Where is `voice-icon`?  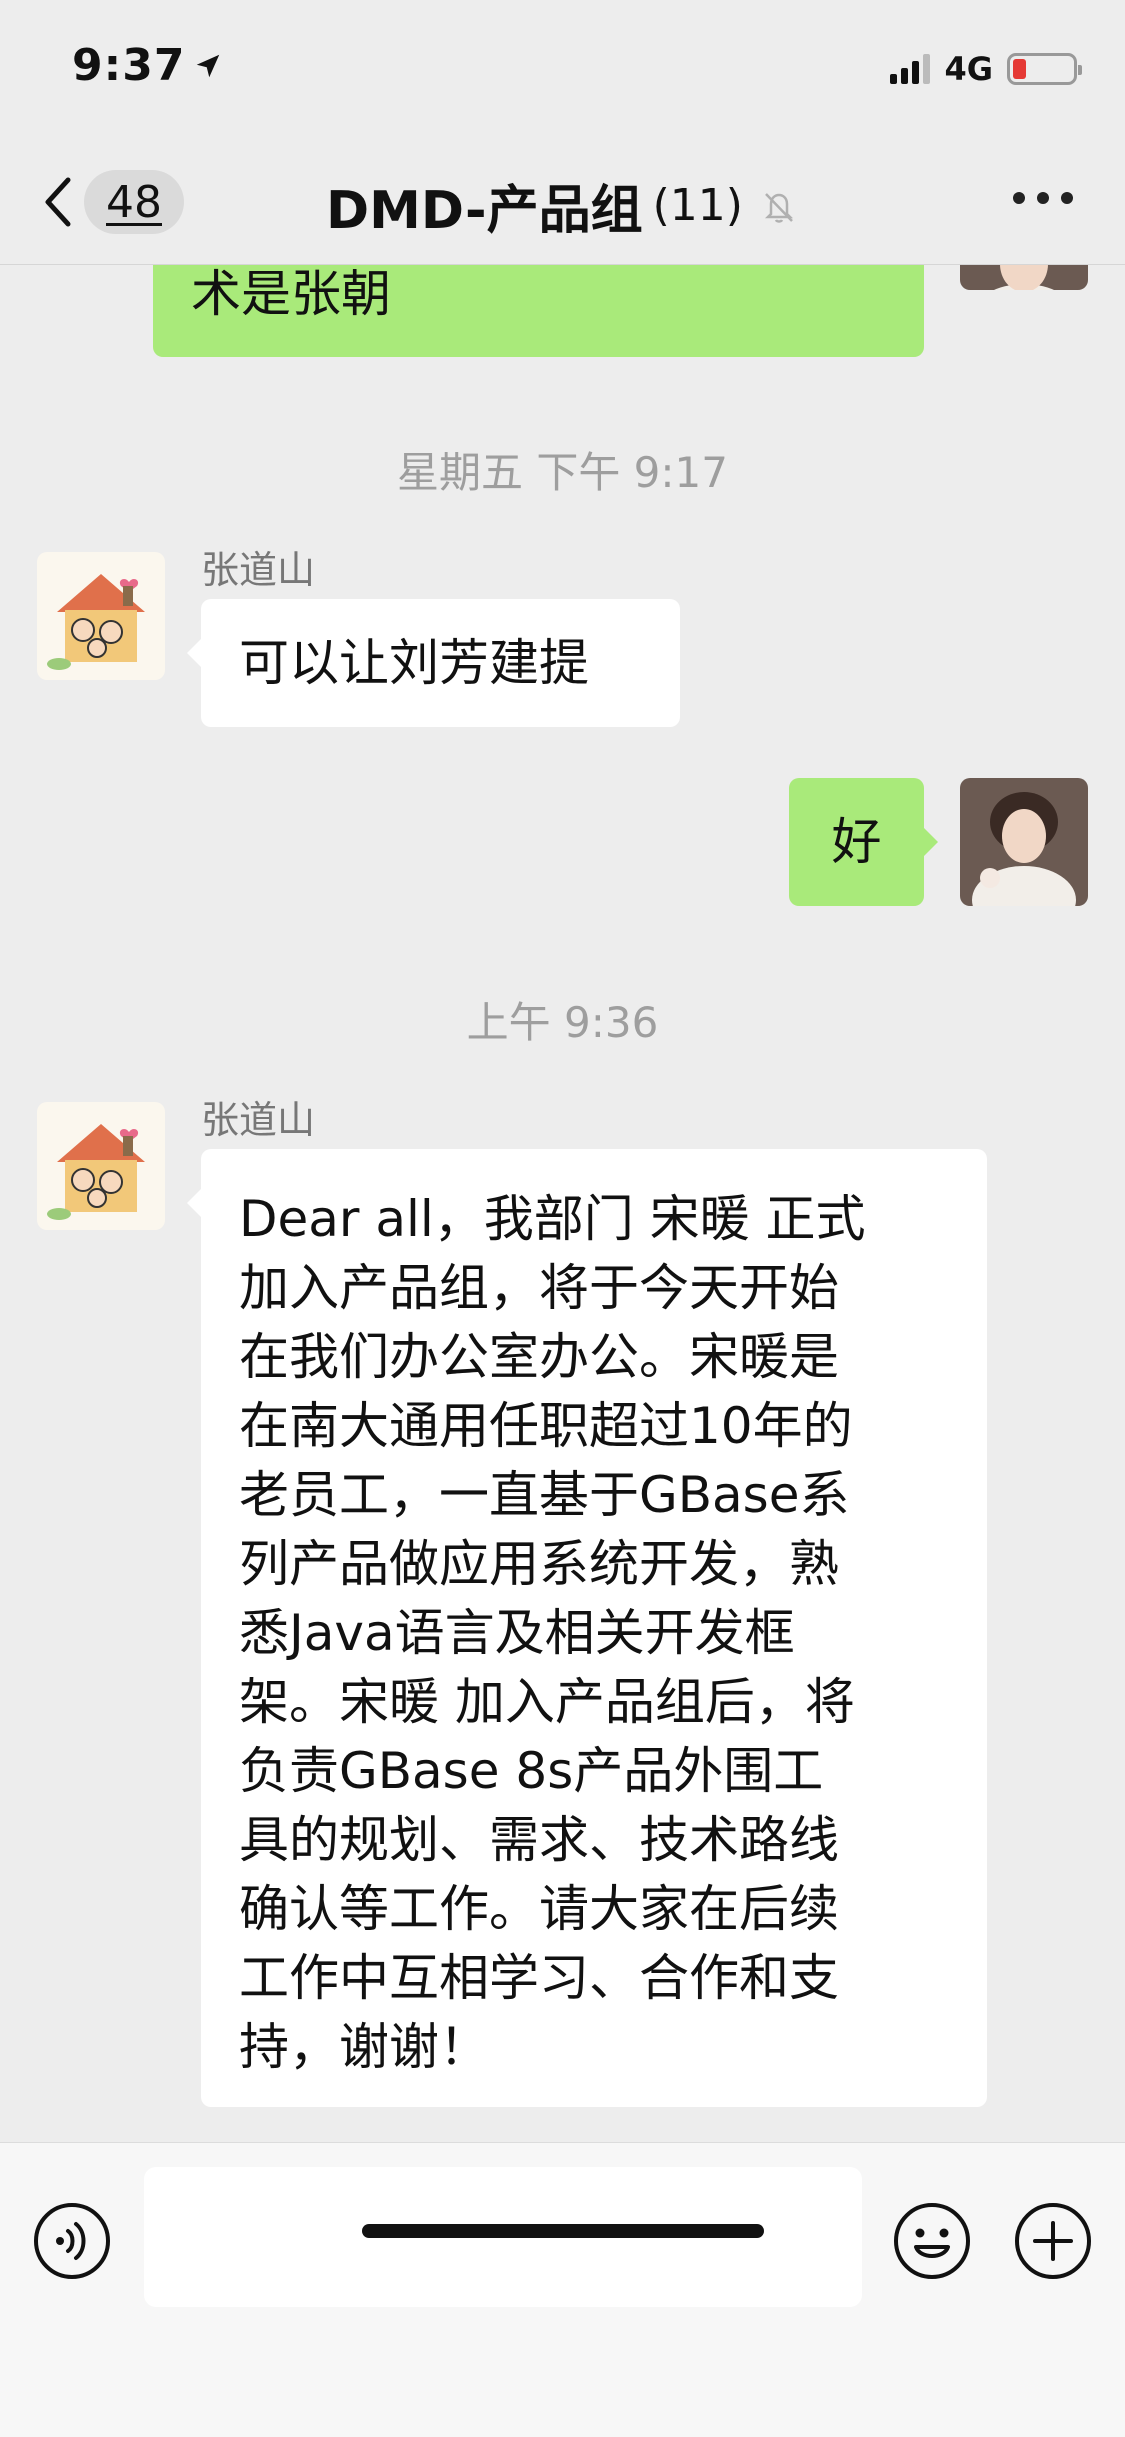 voice-icon is located at coordinates (72, 2241).